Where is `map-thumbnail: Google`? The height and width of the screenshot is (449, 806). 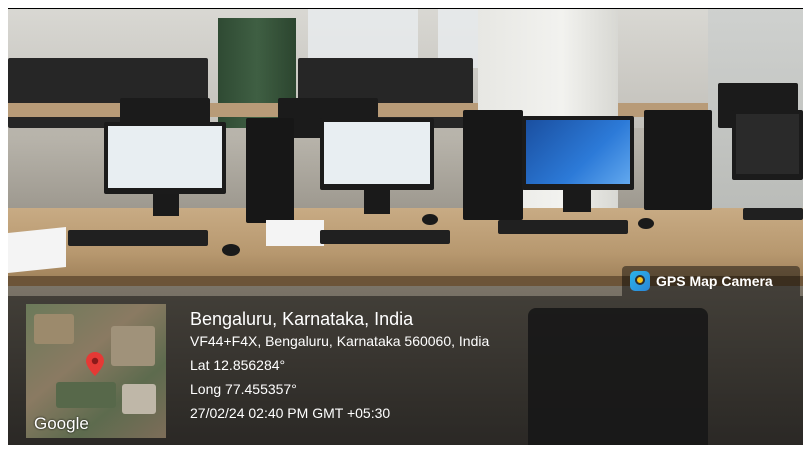 map-thumbnail: Google is located at coordinates (96, 371).